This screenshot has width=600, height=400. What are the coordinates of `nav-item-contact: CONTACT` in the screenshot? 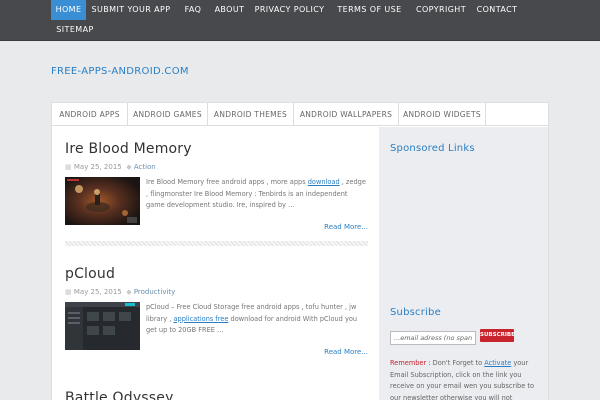 It's located at (497, 10).